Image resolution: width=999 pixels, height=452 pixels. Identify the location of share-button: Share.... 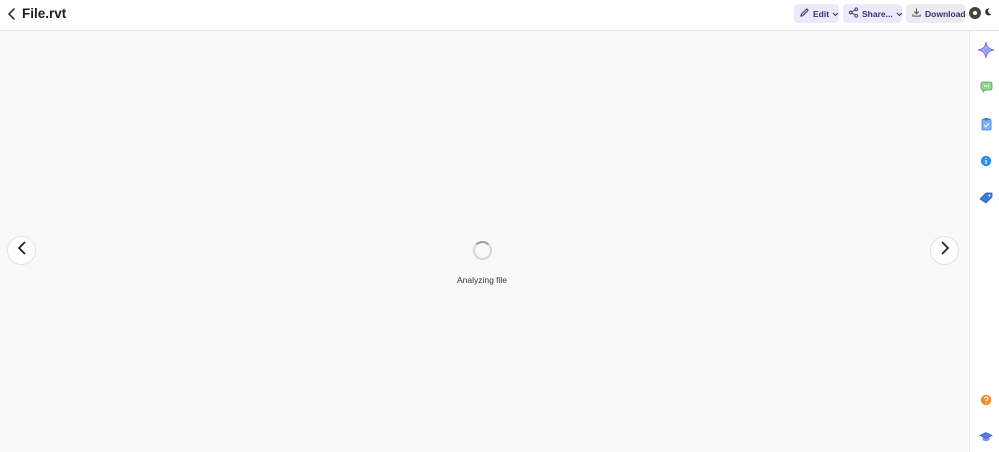
(873, 13).